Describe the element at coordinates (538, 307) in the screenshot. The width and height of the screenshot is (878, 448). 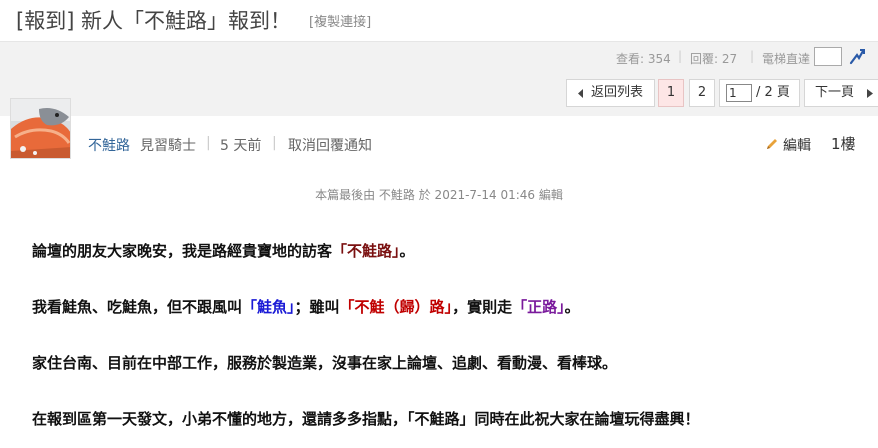
I see `highlight-right-path: 「正路」` at that location.